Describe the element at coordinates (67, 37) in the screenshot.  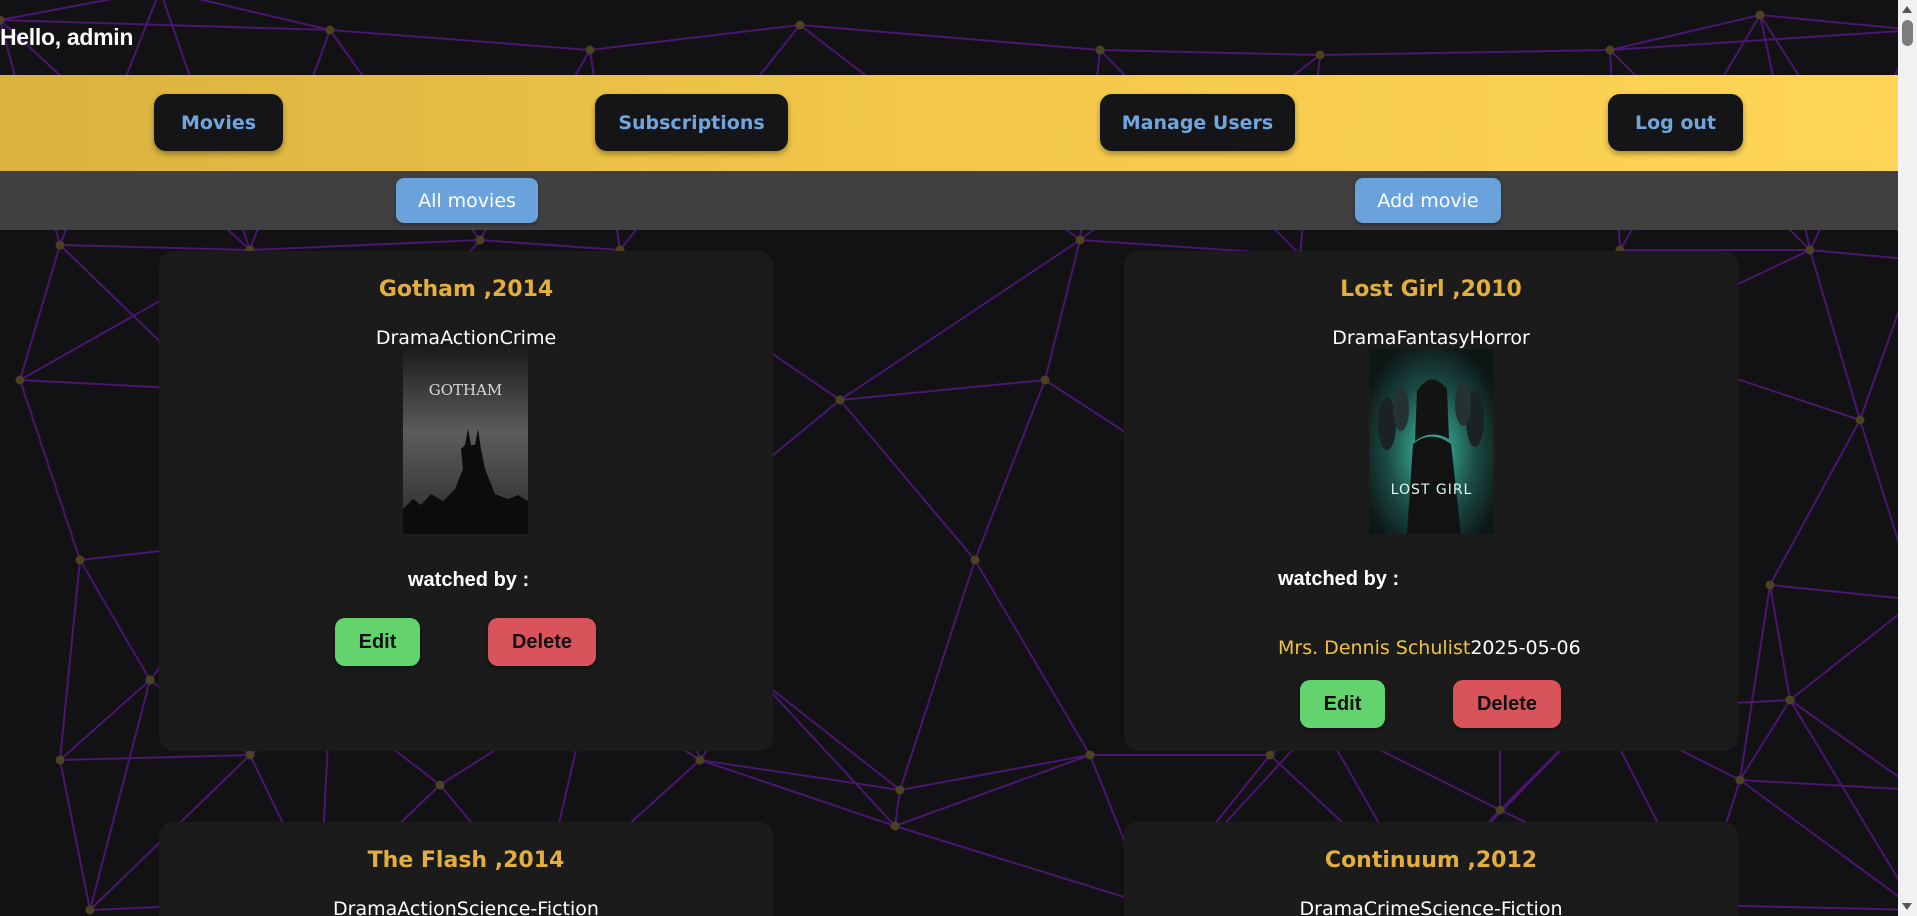
I see `greeting: Hello, admin` at that location.